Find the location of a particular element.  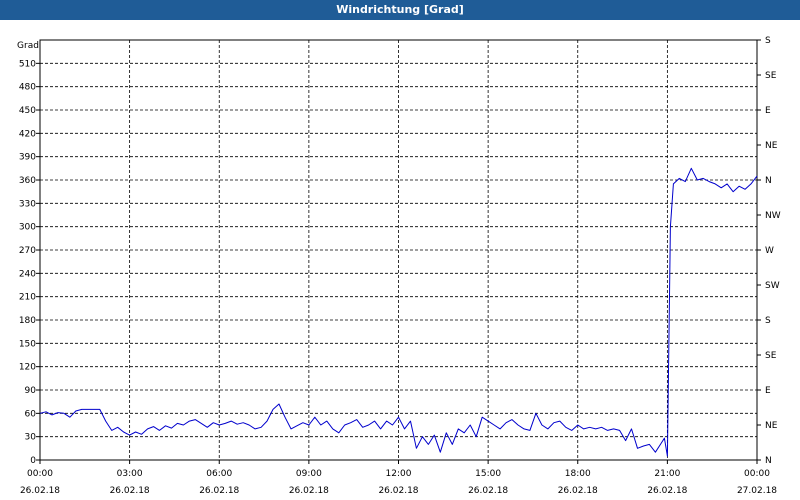

y-axis-label: Grad is located at coordinates (28, 46).